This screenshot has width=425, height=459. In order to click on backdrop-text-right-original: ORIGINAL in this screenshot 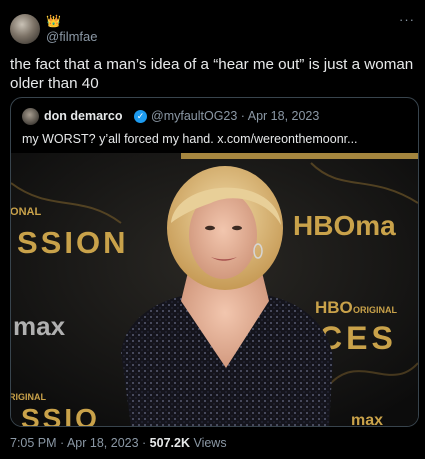, I will do `click(375, 310)`.